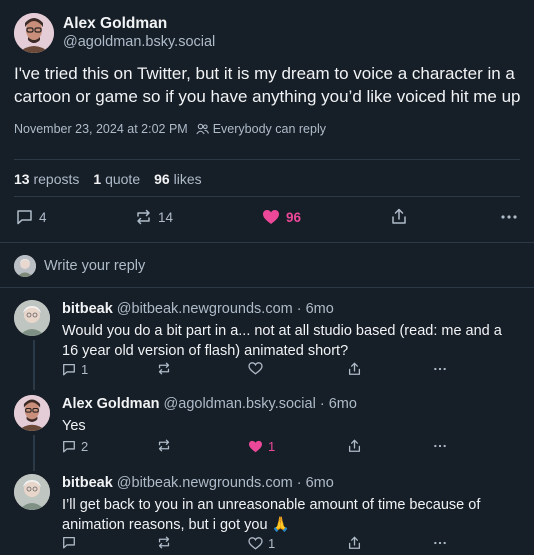  I want to click on repost-button: 14, so click(154, 217).